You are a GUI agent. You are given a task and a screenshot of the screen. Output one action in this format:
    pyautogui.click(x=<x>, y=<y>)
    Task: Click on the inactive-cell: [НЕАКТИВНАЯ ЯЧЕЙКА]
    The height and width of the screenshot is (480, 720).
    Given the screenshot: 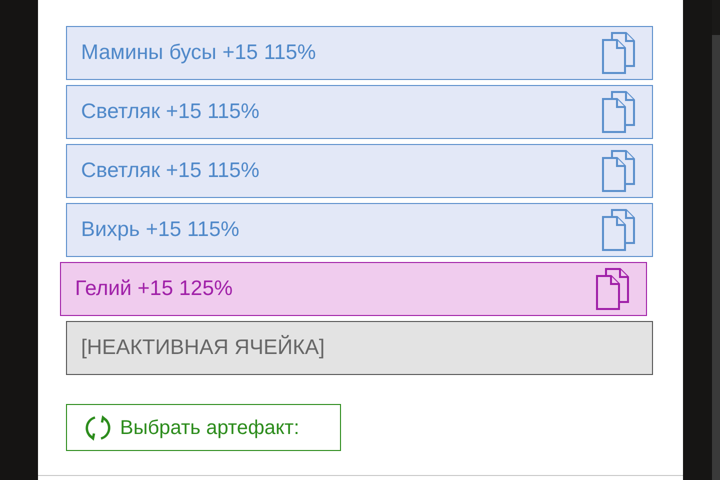 What is the action you would take?
    pyautogui.click(x=359, y=348)
    